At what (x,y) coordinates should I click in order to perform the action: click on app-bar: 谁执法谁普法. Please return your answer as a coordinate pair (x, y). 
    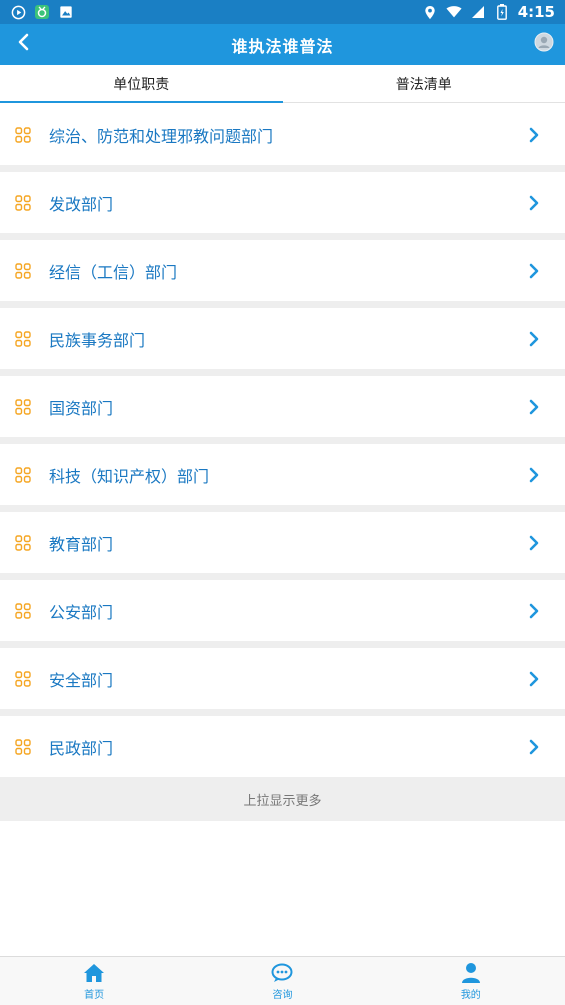
    Looking at the image, I should click on (282, 44).